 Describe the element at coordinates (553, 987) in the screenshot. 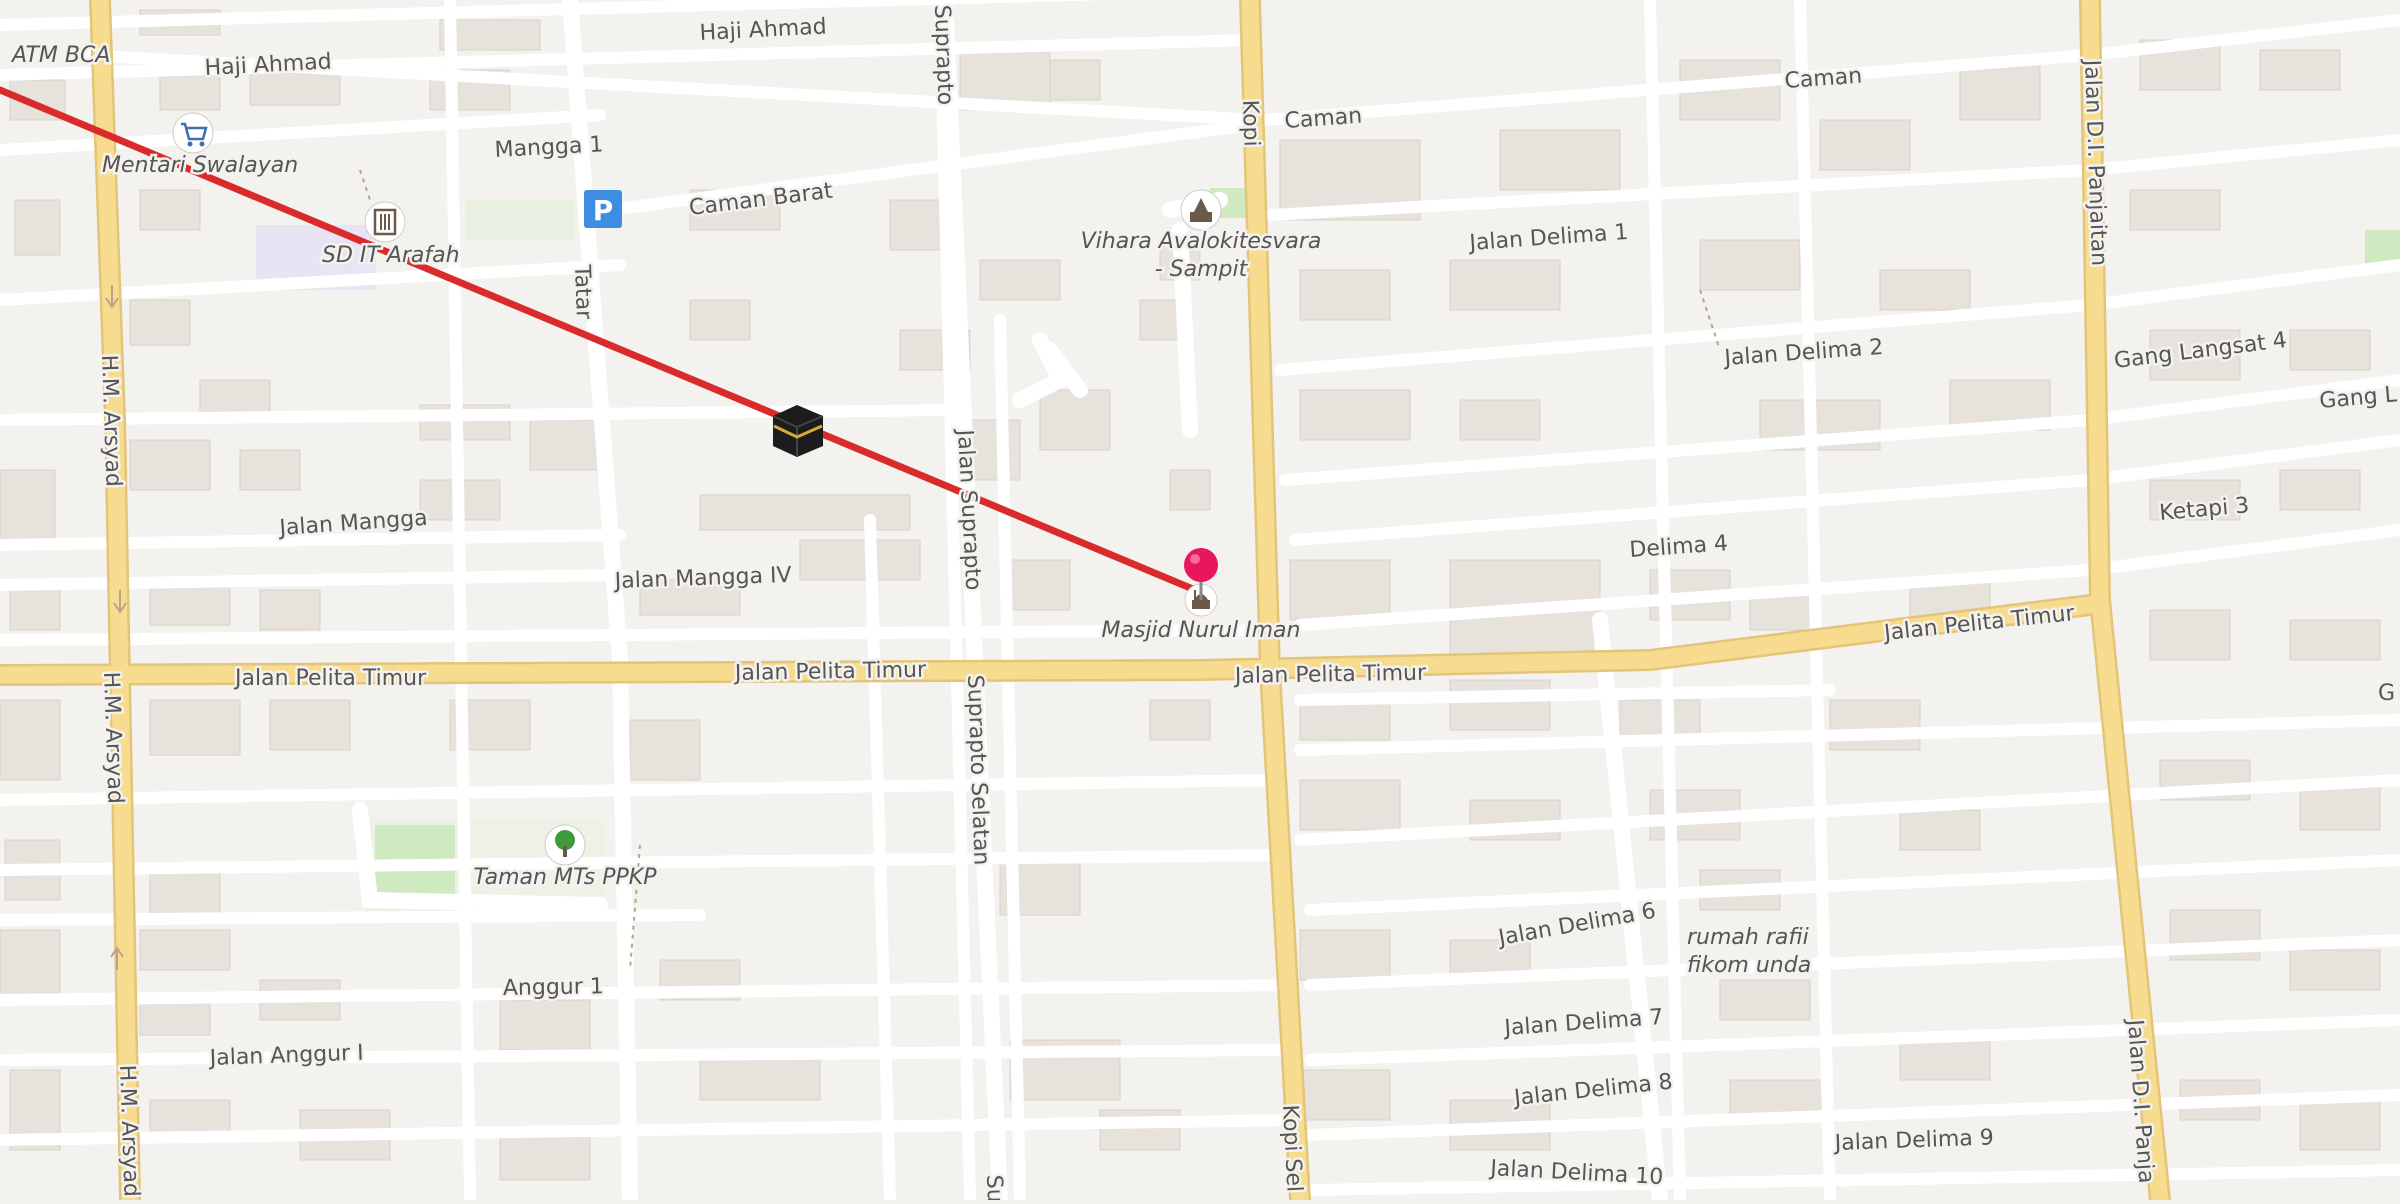

I see `street-label-anggur-1: Anggur 1` at that location.